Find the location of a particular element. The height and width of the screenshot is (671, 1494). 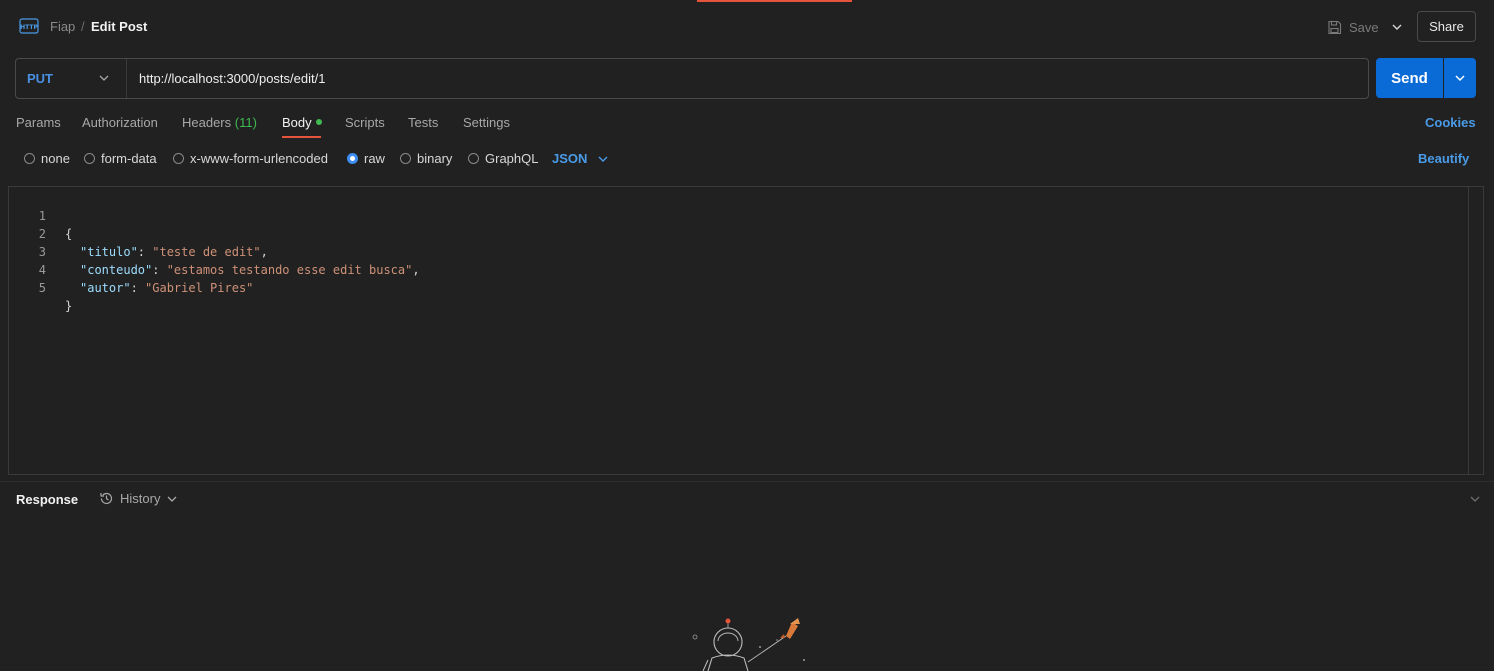

tab-tests: Tests is located at coordinates (423, 122).